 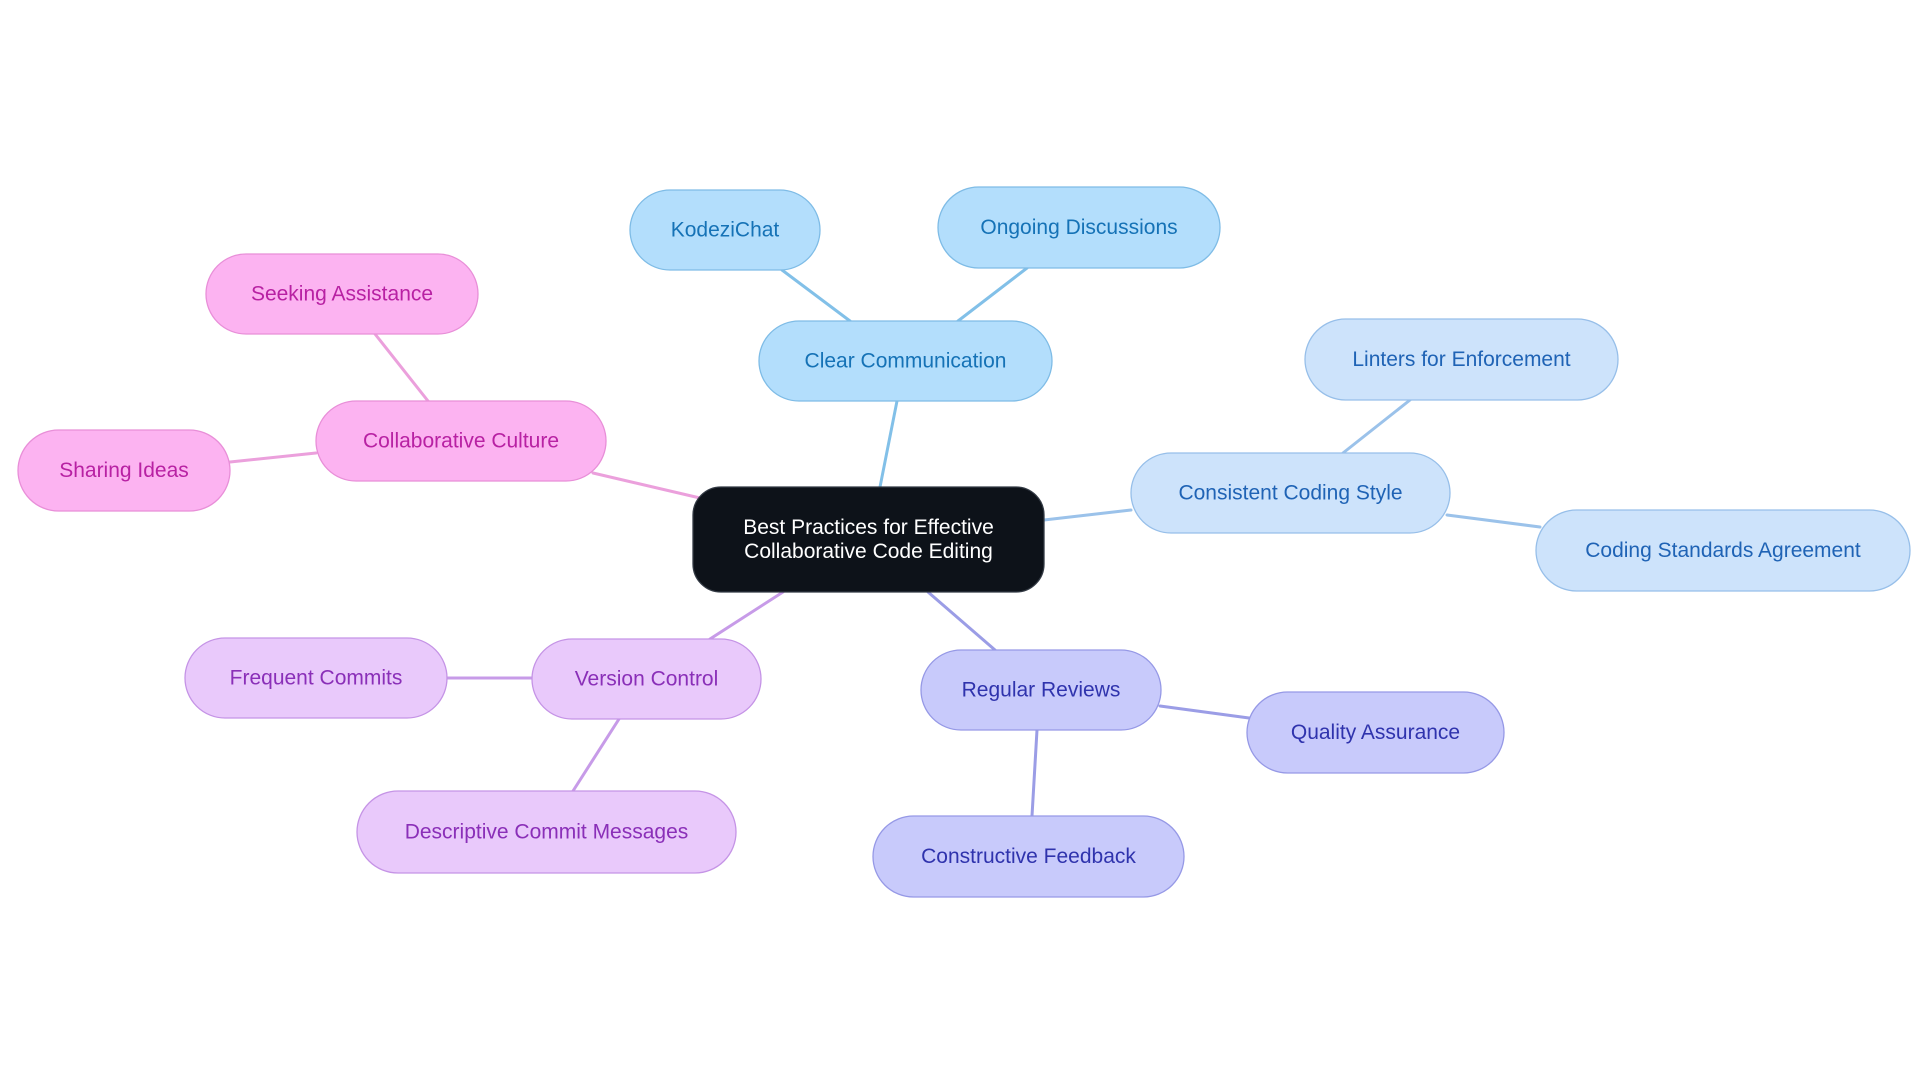 I want to click on edge-collaborative-culture-to-sharing-ideas, so click(x=273, y=457).